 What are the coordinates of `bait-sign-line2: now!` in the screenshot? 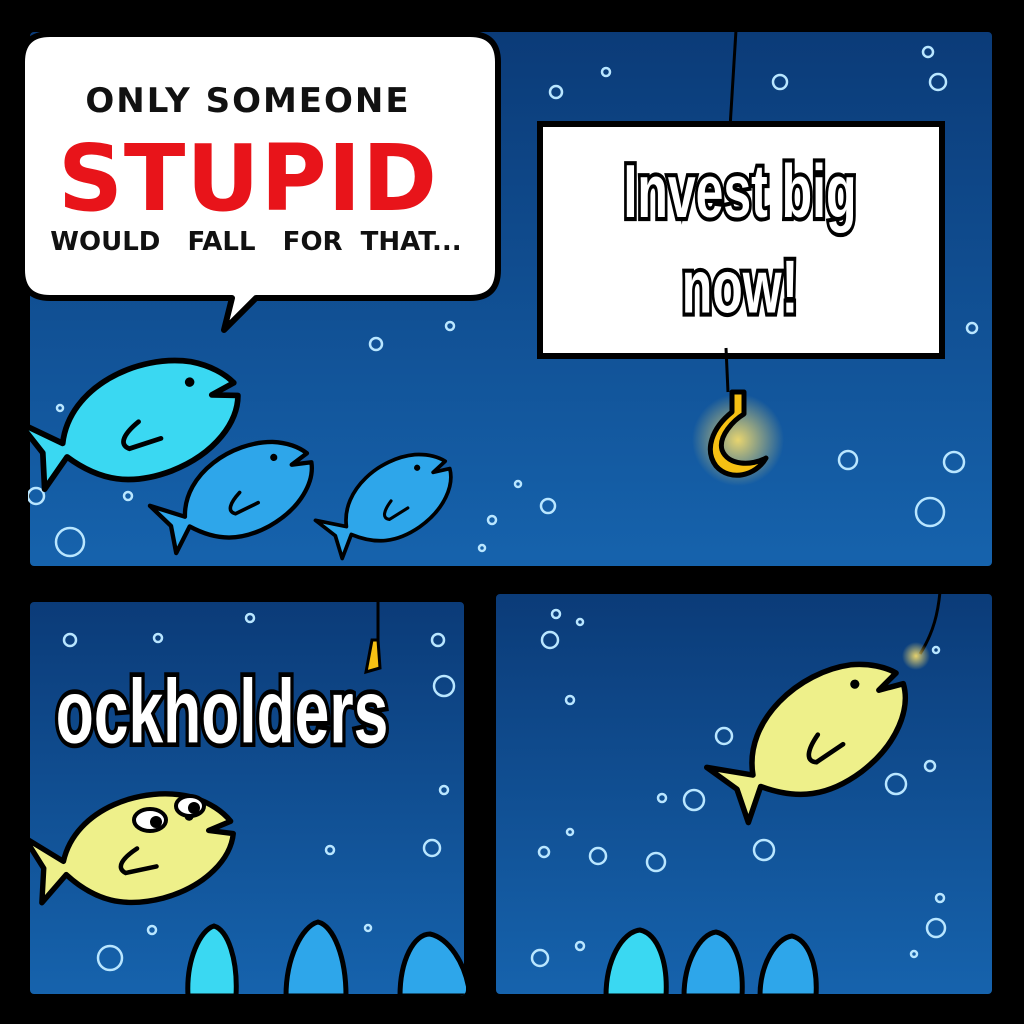 It's located at (740, 286).